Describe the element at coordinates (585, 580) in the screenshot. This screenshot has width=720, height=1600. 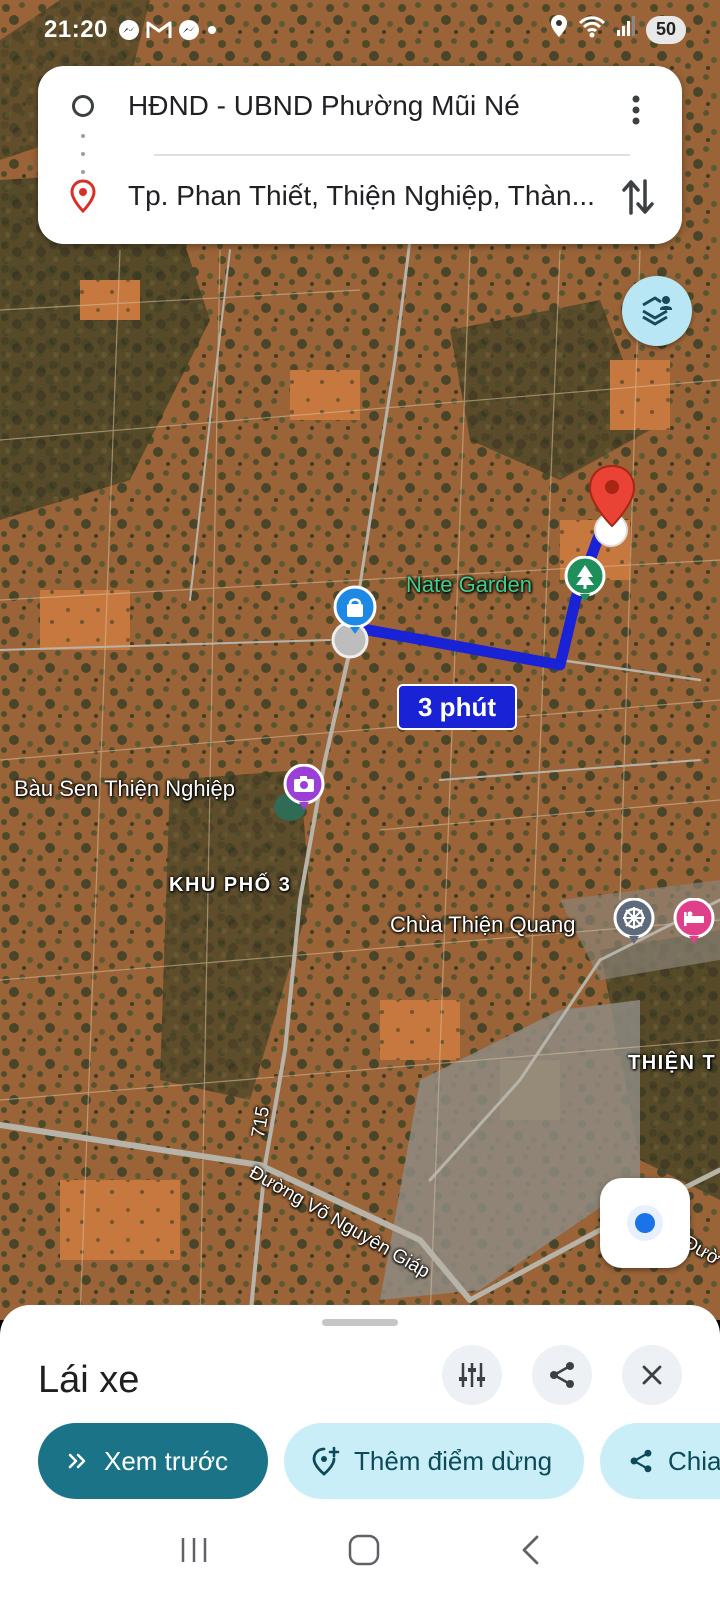
I see `park-tree-marker-icon` at that location.